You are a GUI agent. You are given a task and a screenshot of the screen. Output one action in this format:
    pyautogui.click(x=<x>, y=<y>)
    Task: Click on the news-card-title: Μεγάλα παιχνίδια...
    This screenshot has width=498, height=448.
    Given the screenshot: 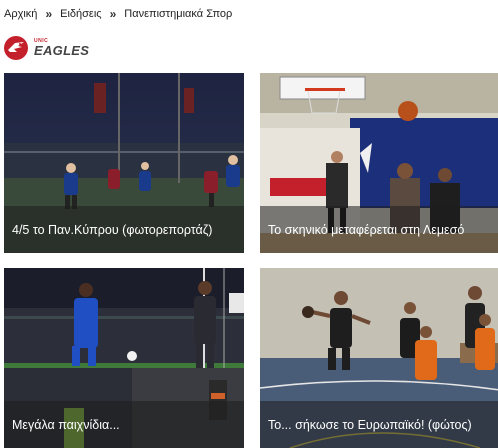 What is the action you would take?
    pyautogui.click(x=124, y=424)
    